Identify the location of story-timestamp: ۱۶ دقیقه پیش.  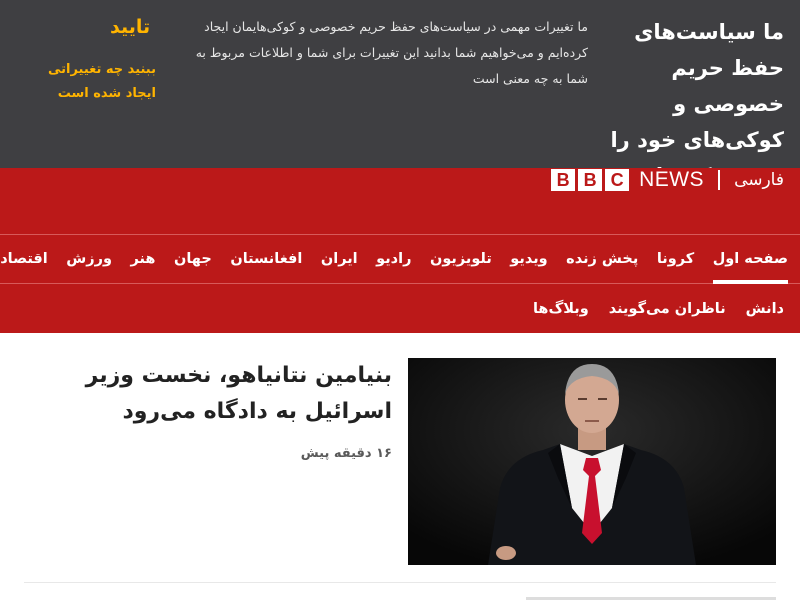
(346, 453).